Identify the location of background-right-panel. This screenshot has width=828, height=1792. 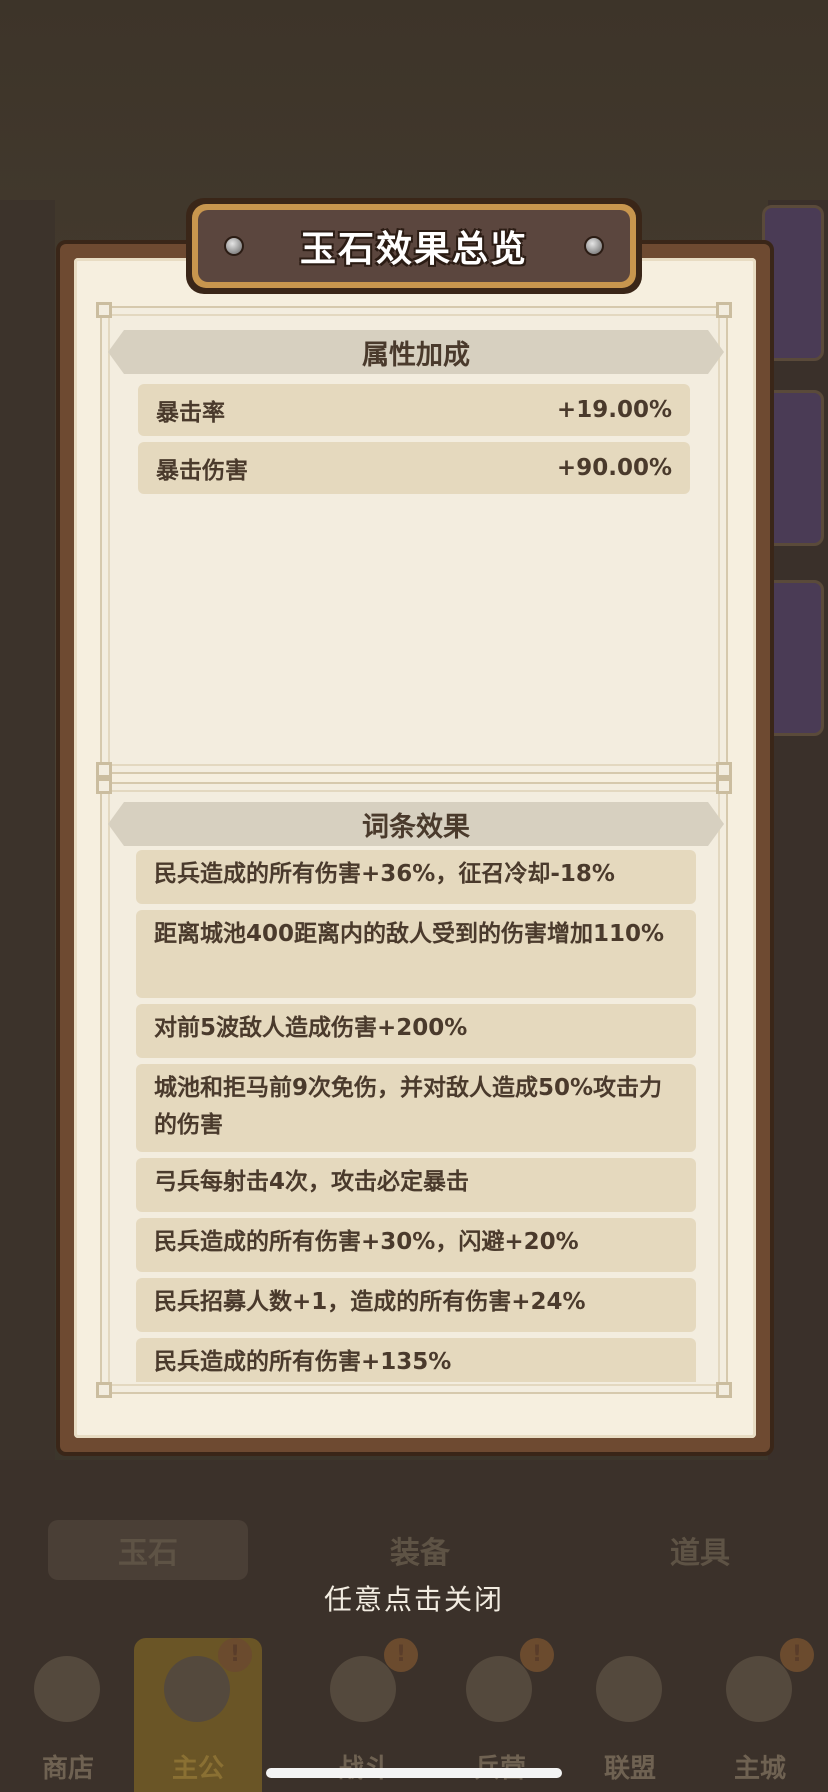
(798, 830).